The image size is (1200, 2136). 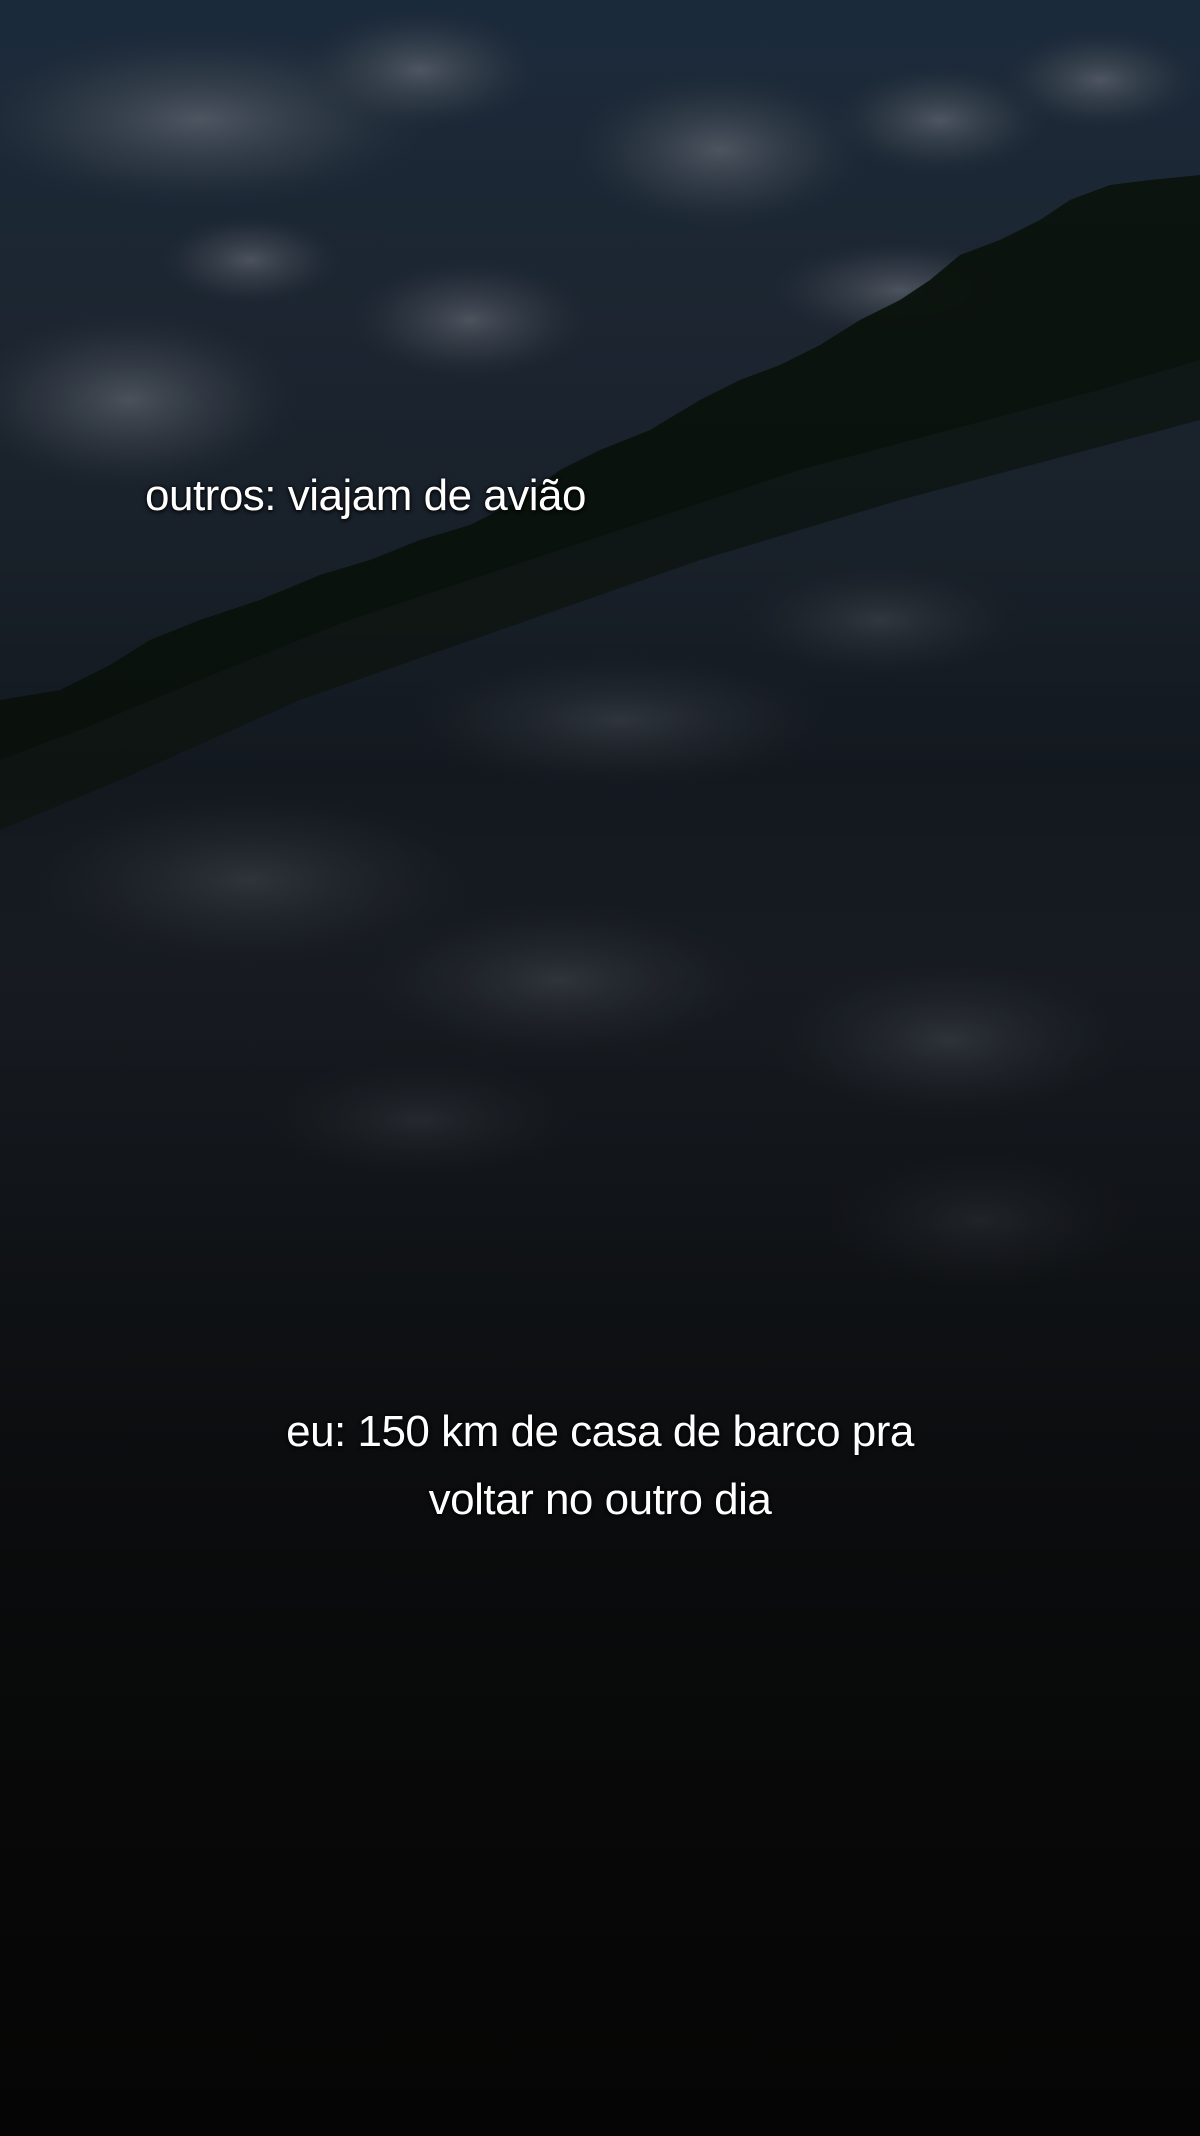 What do you see at coordinates (600, 1431) in the screenshot?
I see `caption-bottom-line-1: eu: 150 km de casa de barco pra` at bounding box center [600, 1431].